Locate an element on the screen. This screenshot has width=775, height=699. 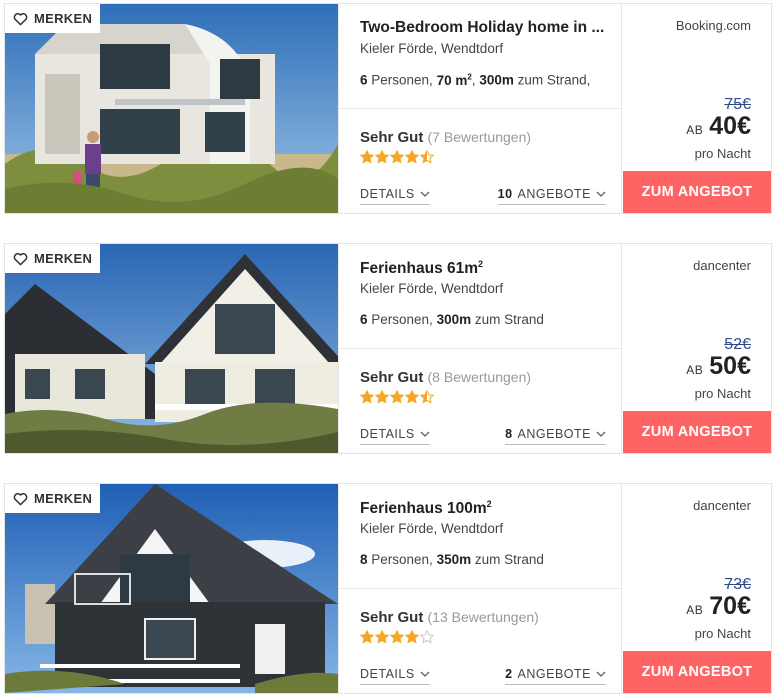
rating: Sehr Gut (13 Bewertungen) is located at coordinates (449, 617).